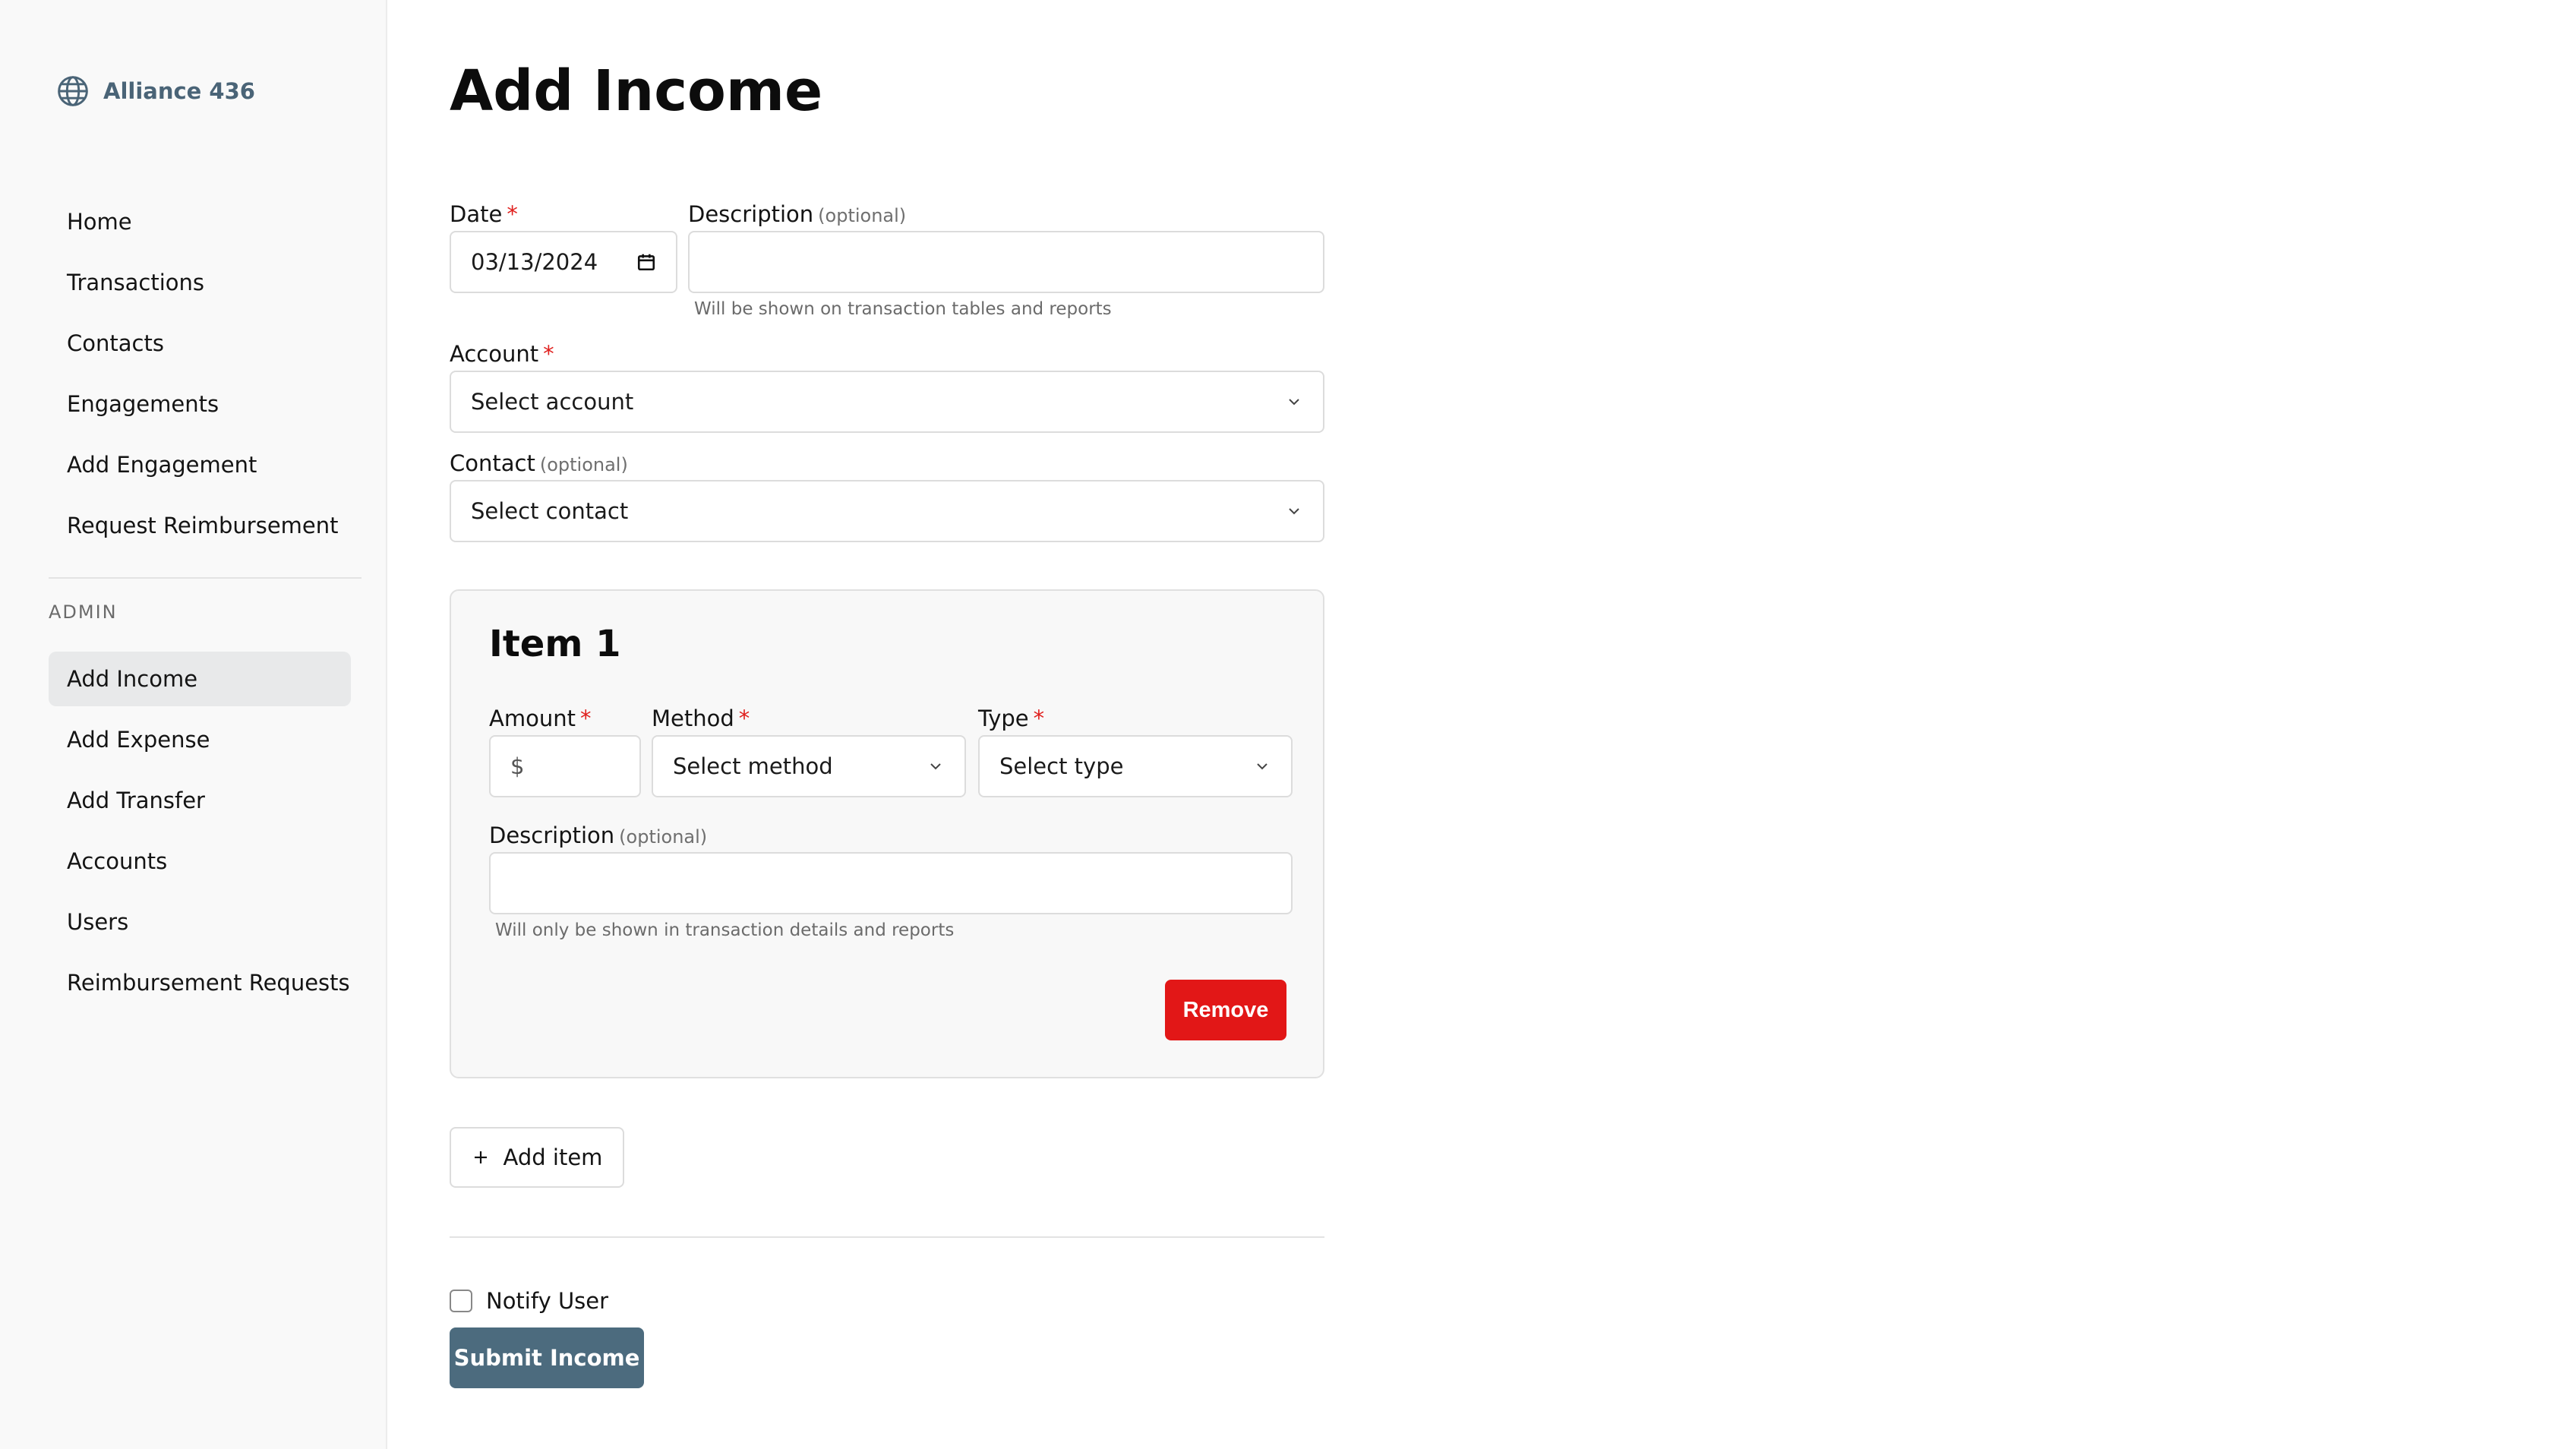 Image resolution: width=2576 pixels, height=1449 pixels. Describe the element at coordinates (1225, 1010) in the screenshot. I see `remove-item-button: Remove` at that location.